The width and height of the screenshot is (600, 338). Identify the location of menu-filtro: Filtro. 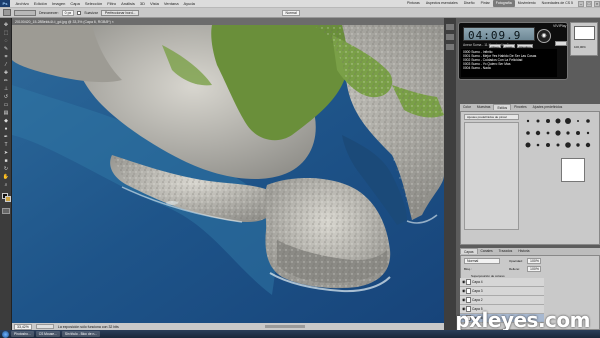
(112, 3).